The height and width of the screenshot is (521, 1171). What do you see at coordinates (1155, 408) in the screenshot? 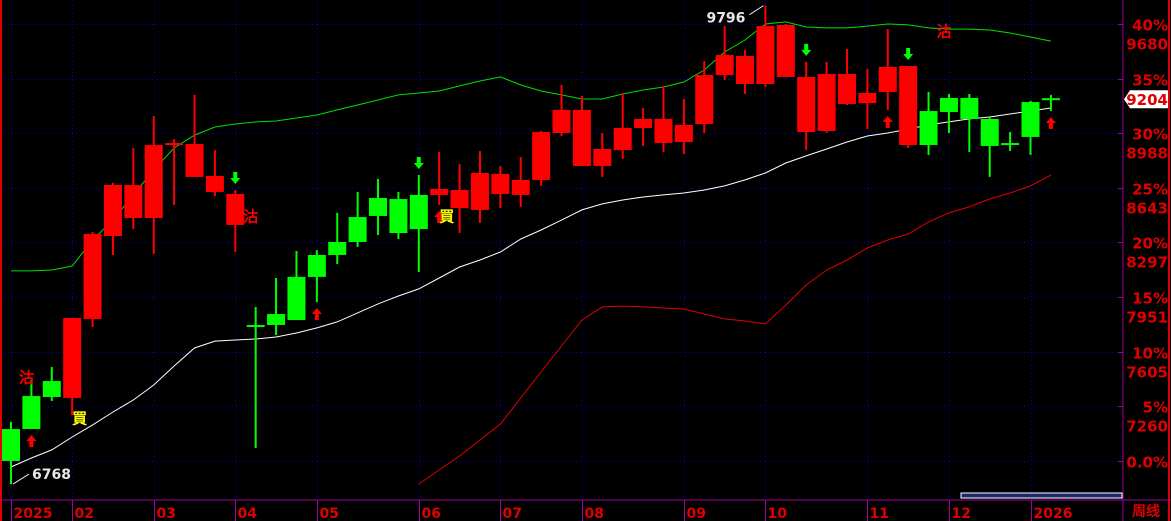
I see `y-tick-pct-label: 5%` at bounding box center [1155, 408].